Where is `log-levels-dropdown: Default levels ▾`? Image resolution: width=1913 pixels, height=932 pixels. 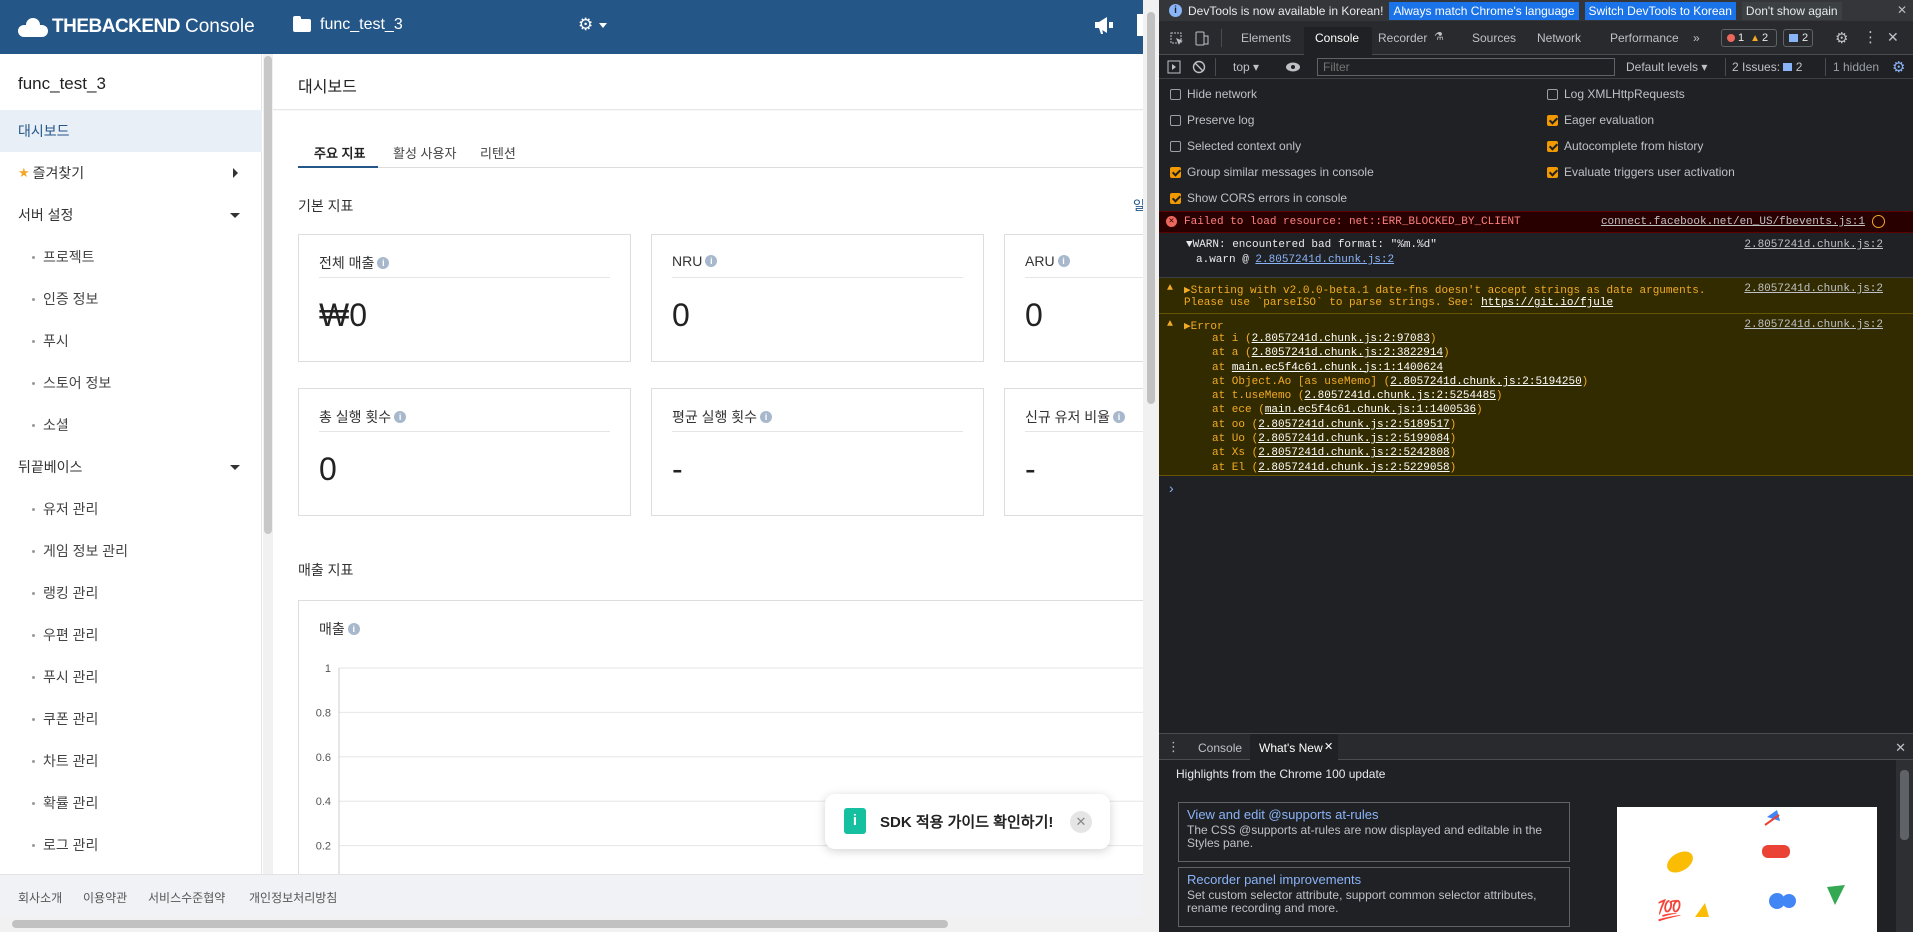
log-levels-dropdown: Default levels ▾ is located at coordinates (1666, 67).